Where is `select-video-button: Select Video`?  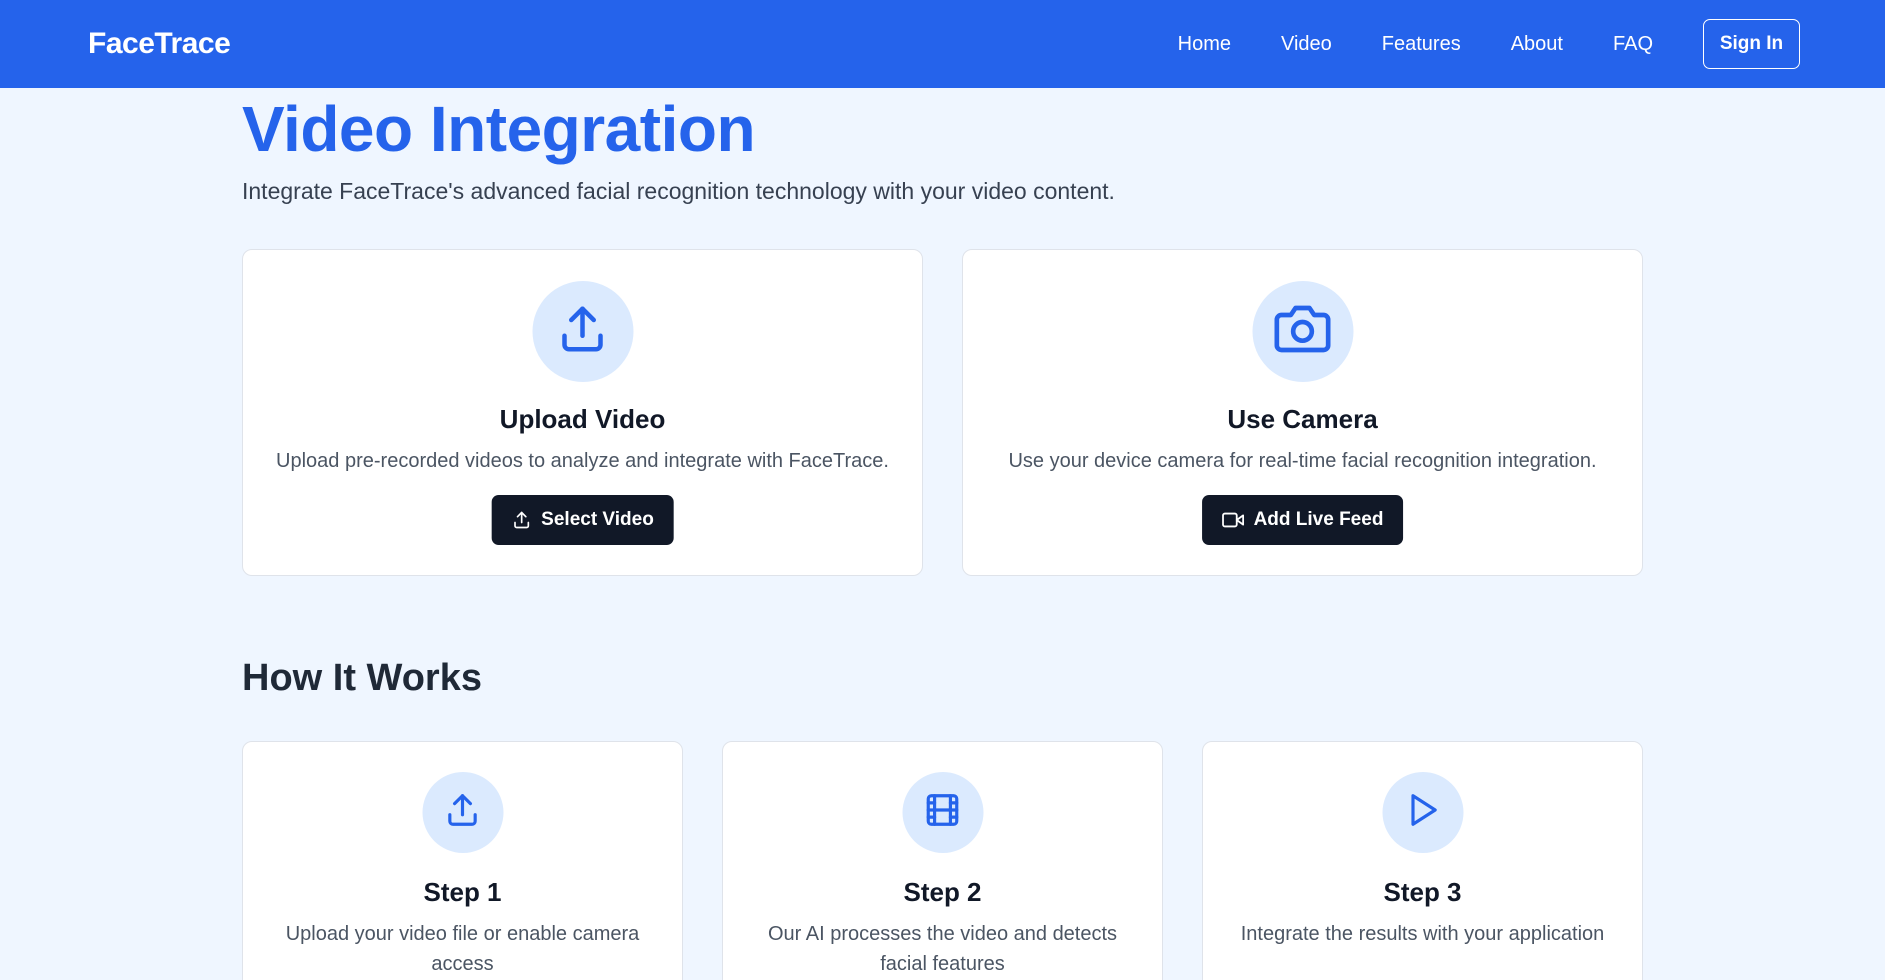 select-video-button: Select Video is located at coordinates (582, 520).